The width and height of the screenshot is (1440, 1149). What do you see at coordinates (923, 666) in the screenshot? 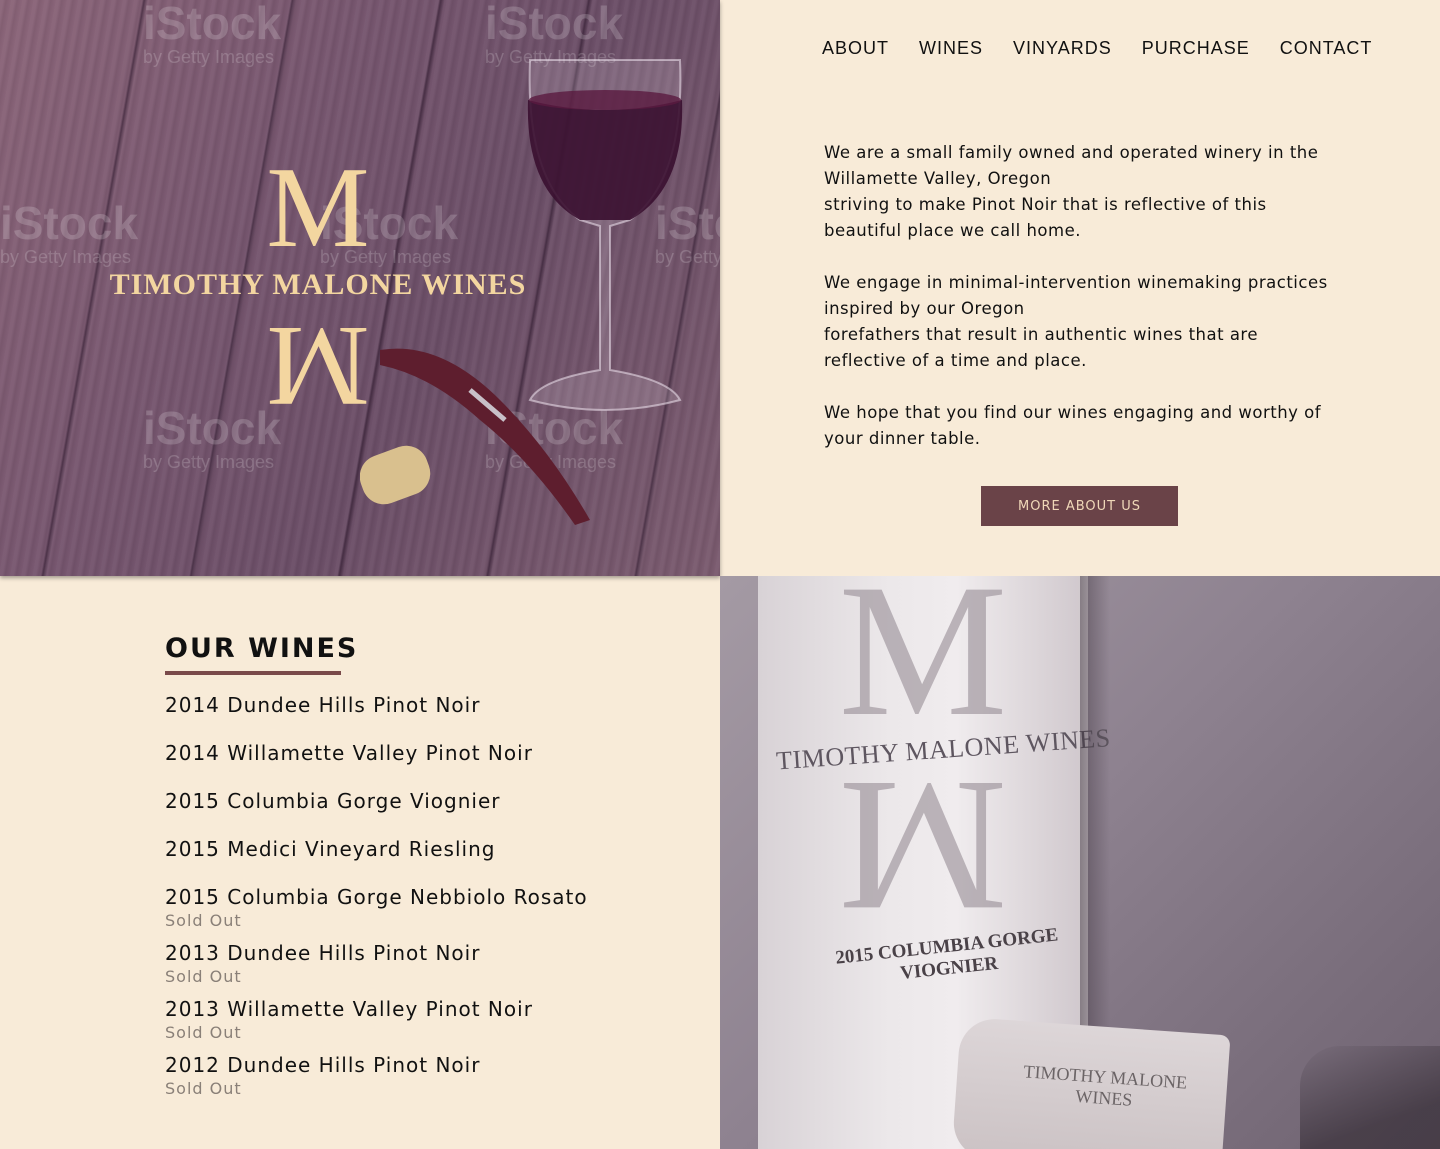
I see `label-monogram-m: M` at bounding box center [923, 666].